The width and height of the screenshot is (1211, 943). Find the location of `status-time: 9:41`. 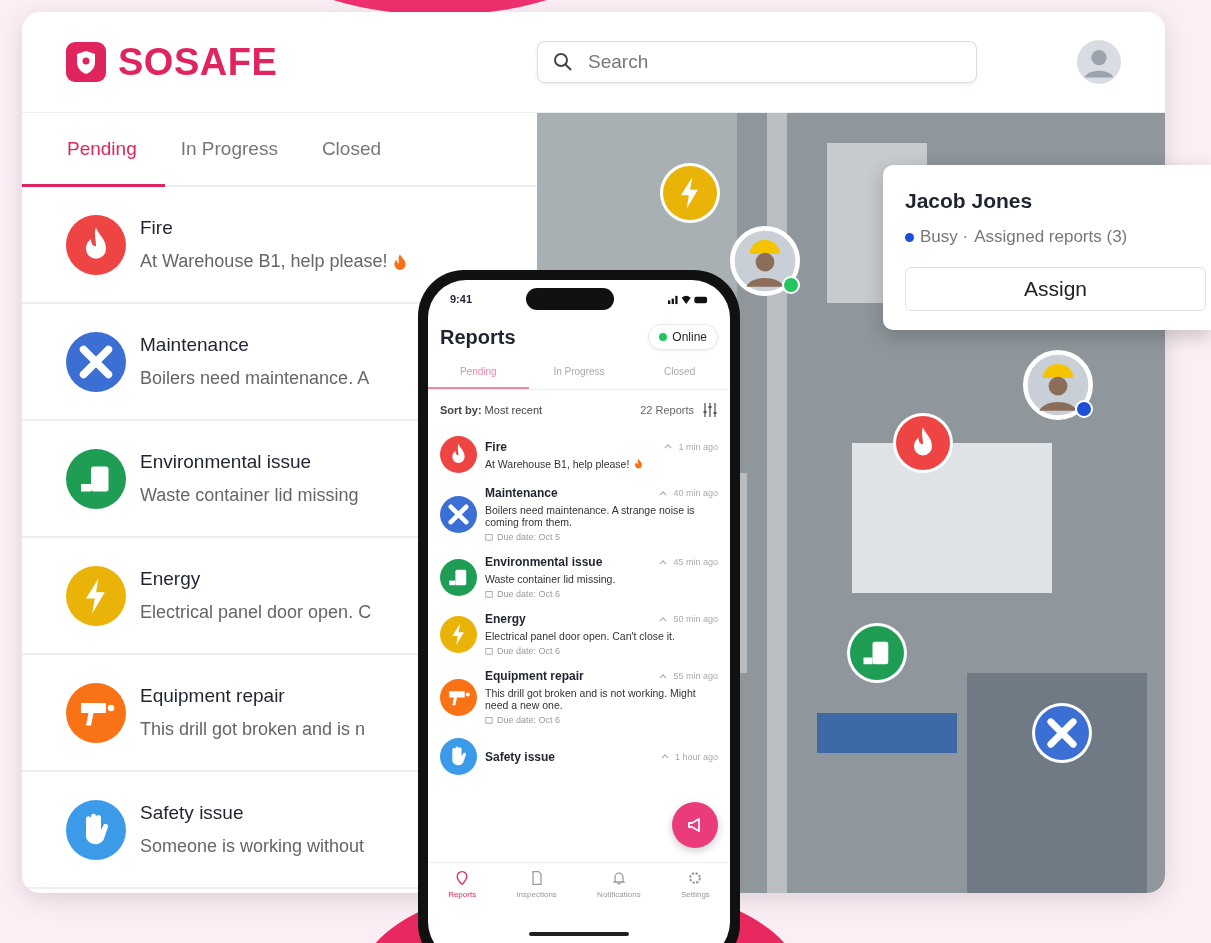

status-time: 9:41 is located at coordinates (461, 299).